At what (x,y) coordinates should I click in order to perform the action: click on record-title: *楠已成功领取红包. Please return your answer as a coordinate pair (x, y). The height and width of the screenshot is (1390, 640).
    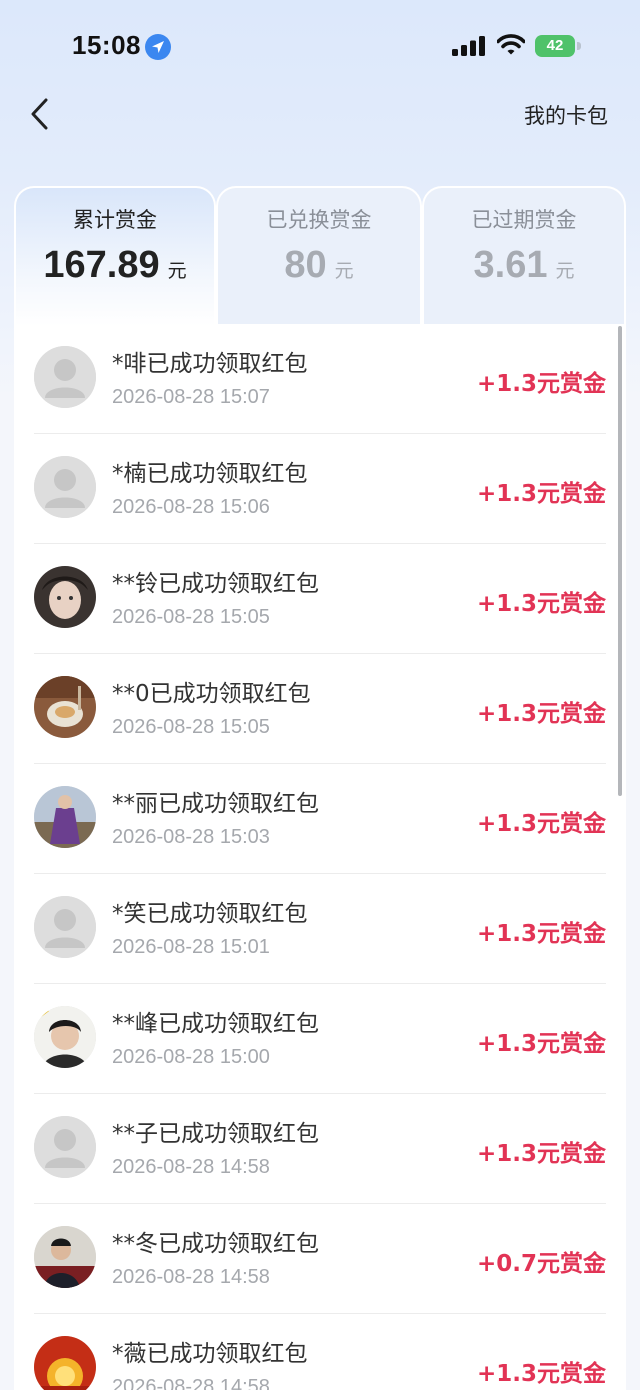
    Looking at the image, I should click on (210, 474).